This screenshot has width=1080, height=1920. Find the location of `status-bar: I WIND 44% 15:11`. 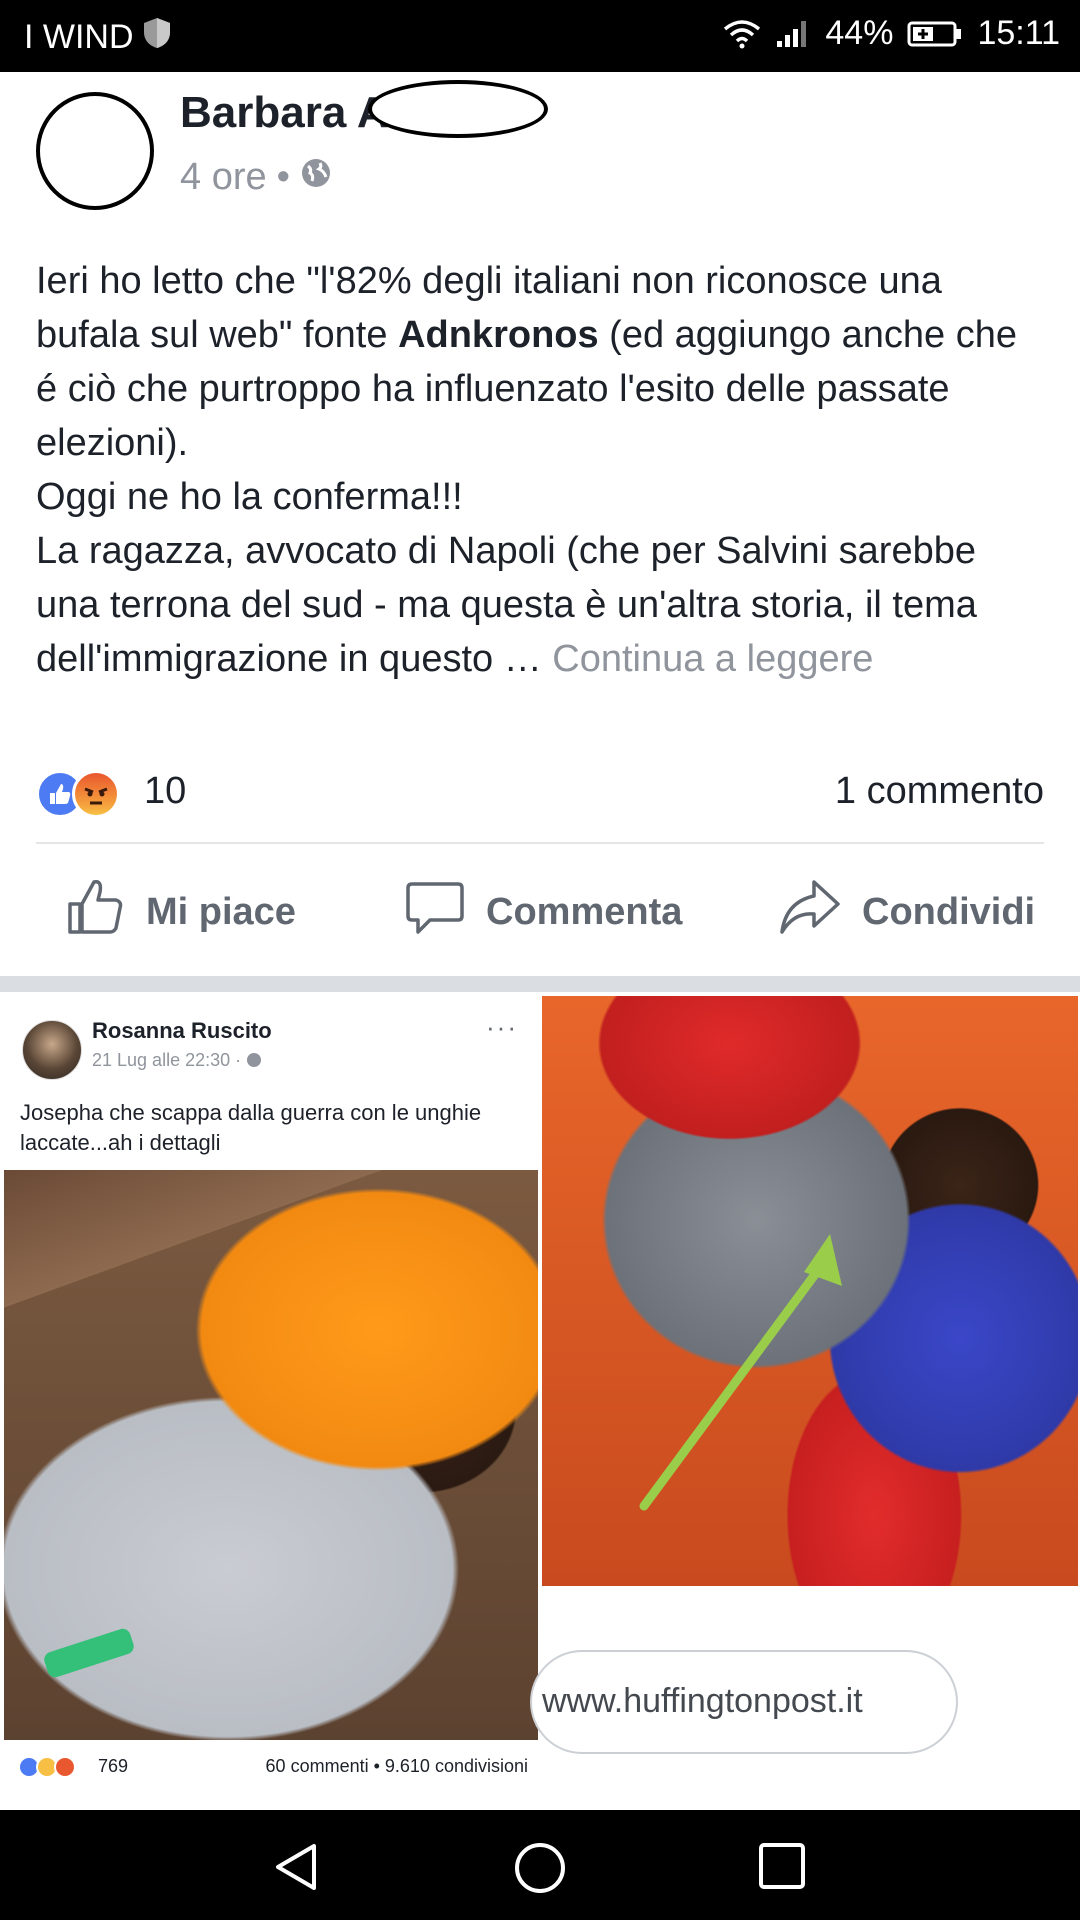

status-bar: I WIND 44% 15:11 is located at coordinates (540, 36).